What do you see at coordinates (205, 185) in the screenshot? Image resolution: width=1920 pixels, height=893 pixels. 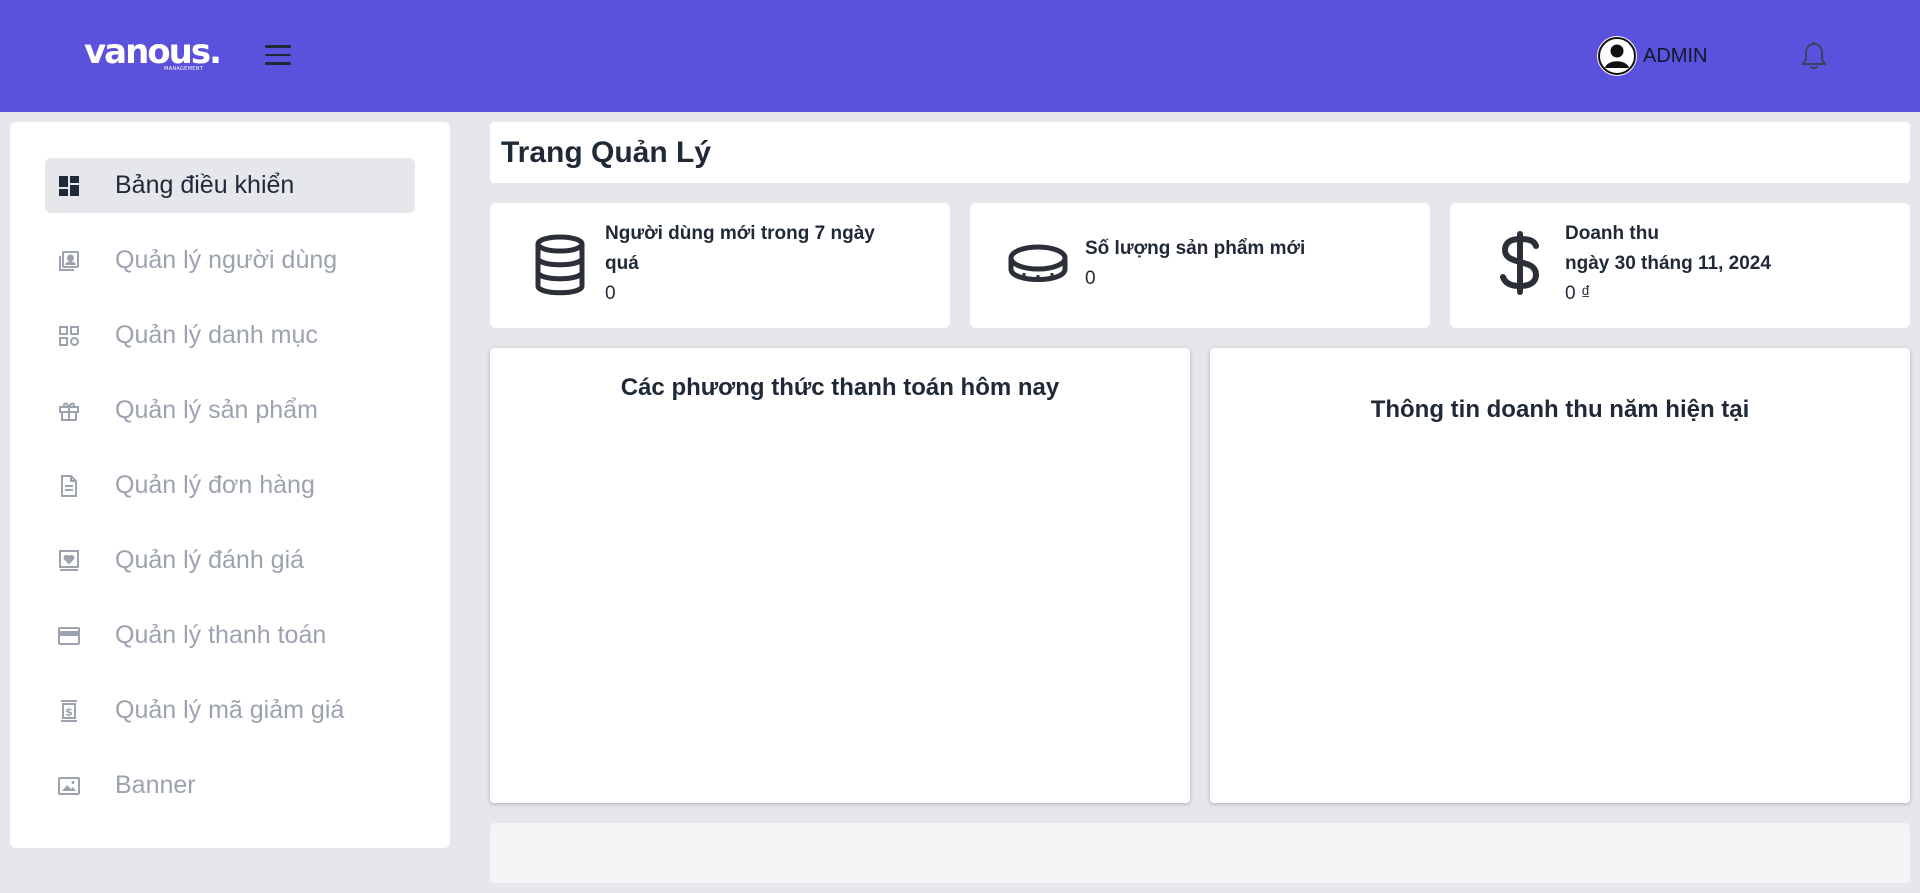 I see `sidebar-item-label: Bảng điều khiển` at bounding box center [205, 185].